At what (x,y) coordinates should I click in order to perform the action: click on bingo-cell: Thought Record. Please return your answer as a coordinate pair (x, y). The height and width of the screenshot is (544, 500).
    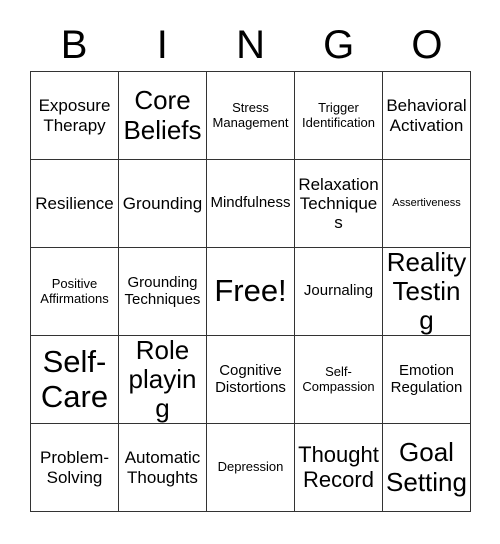
    Looking at the image, I should click on (339, 468).